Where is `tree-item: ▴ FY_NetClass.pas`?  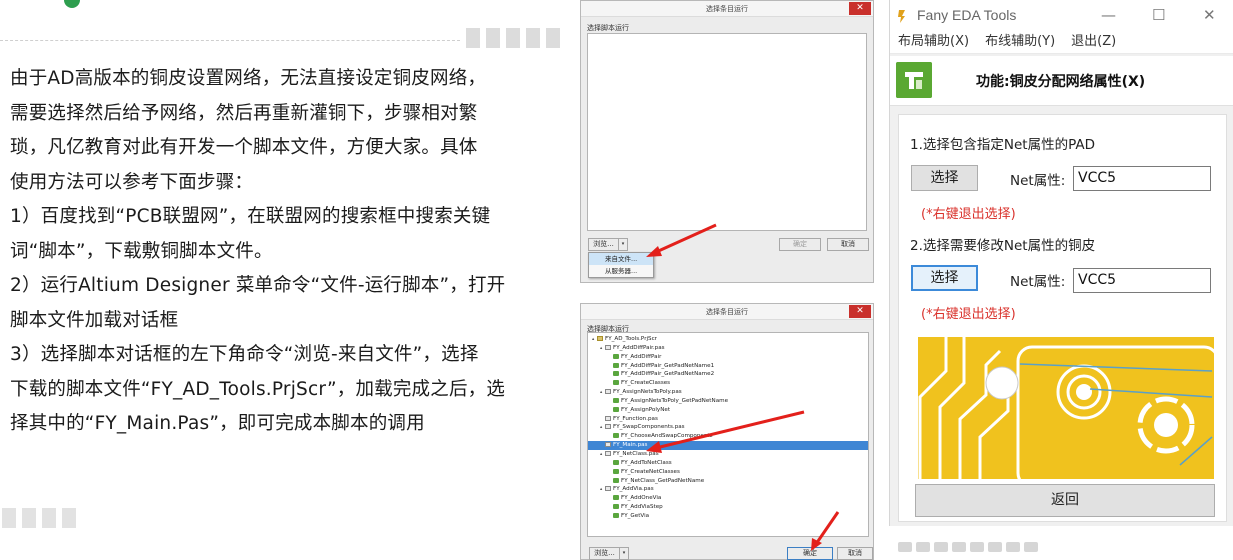
tree-item: ▴ FY_NetClass.pas is located at coordinates (728, 454).